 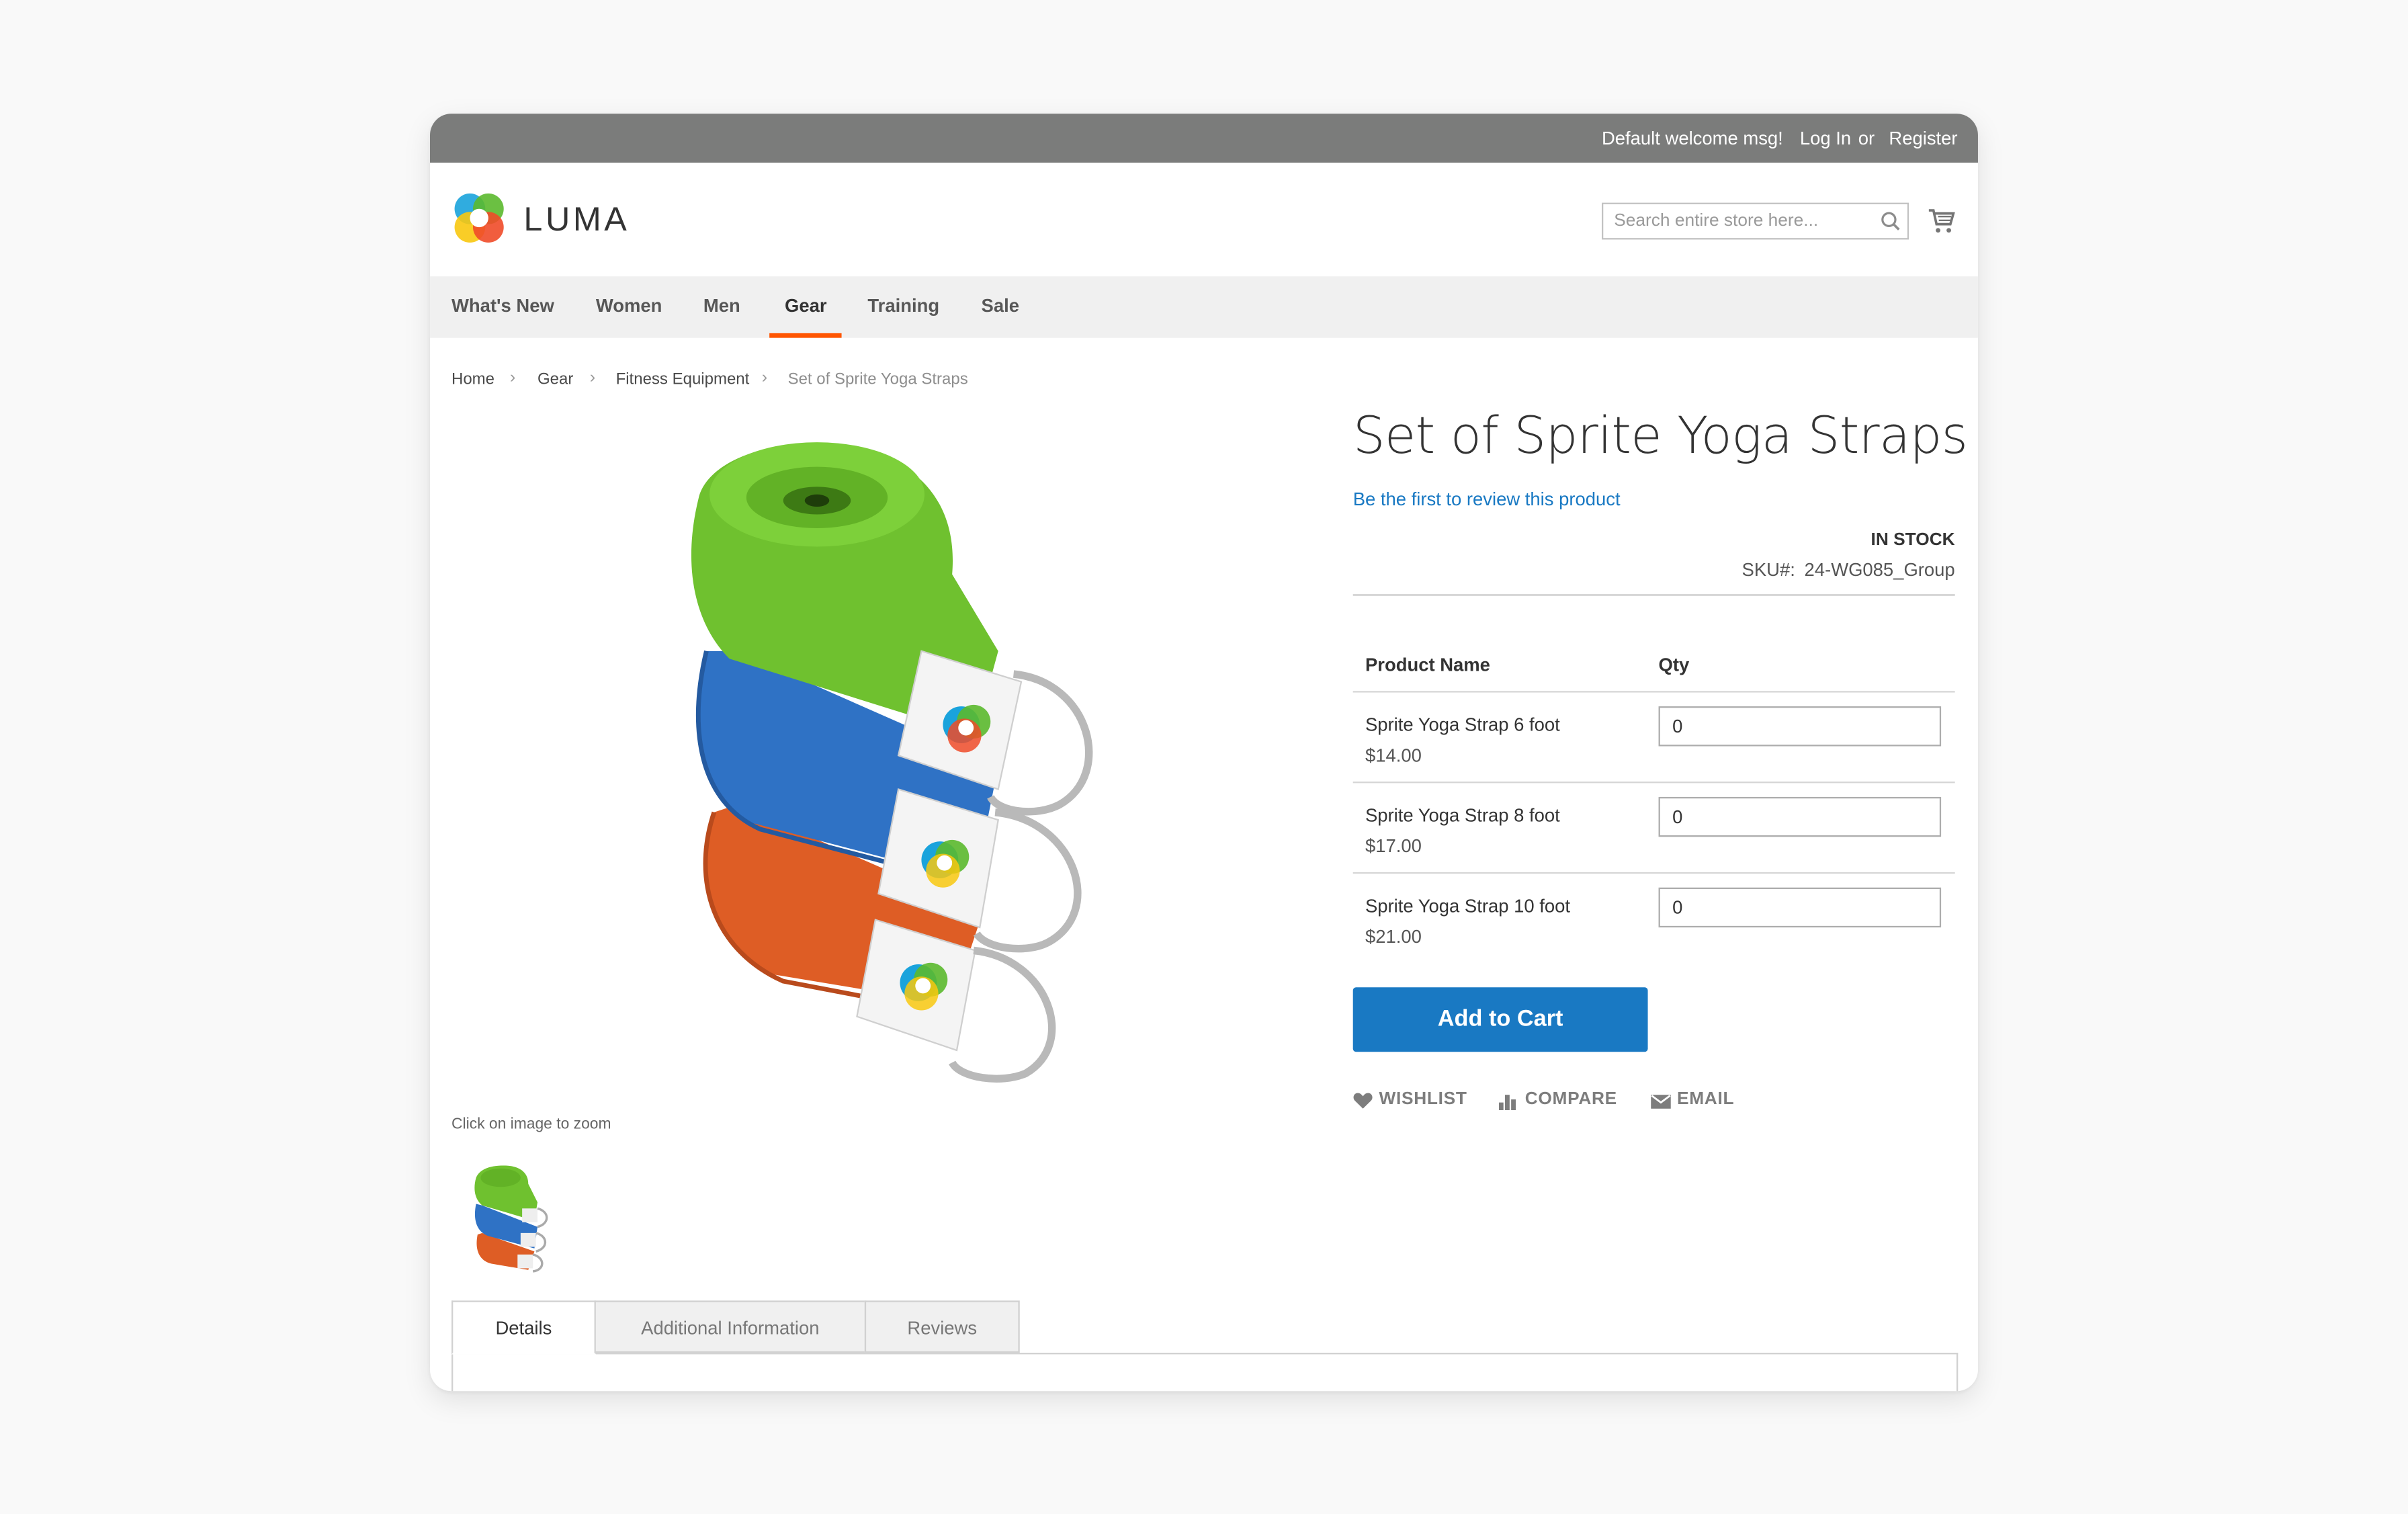 I want to click on column-header-product-name: Product Name, so click(x=1427, y=665).